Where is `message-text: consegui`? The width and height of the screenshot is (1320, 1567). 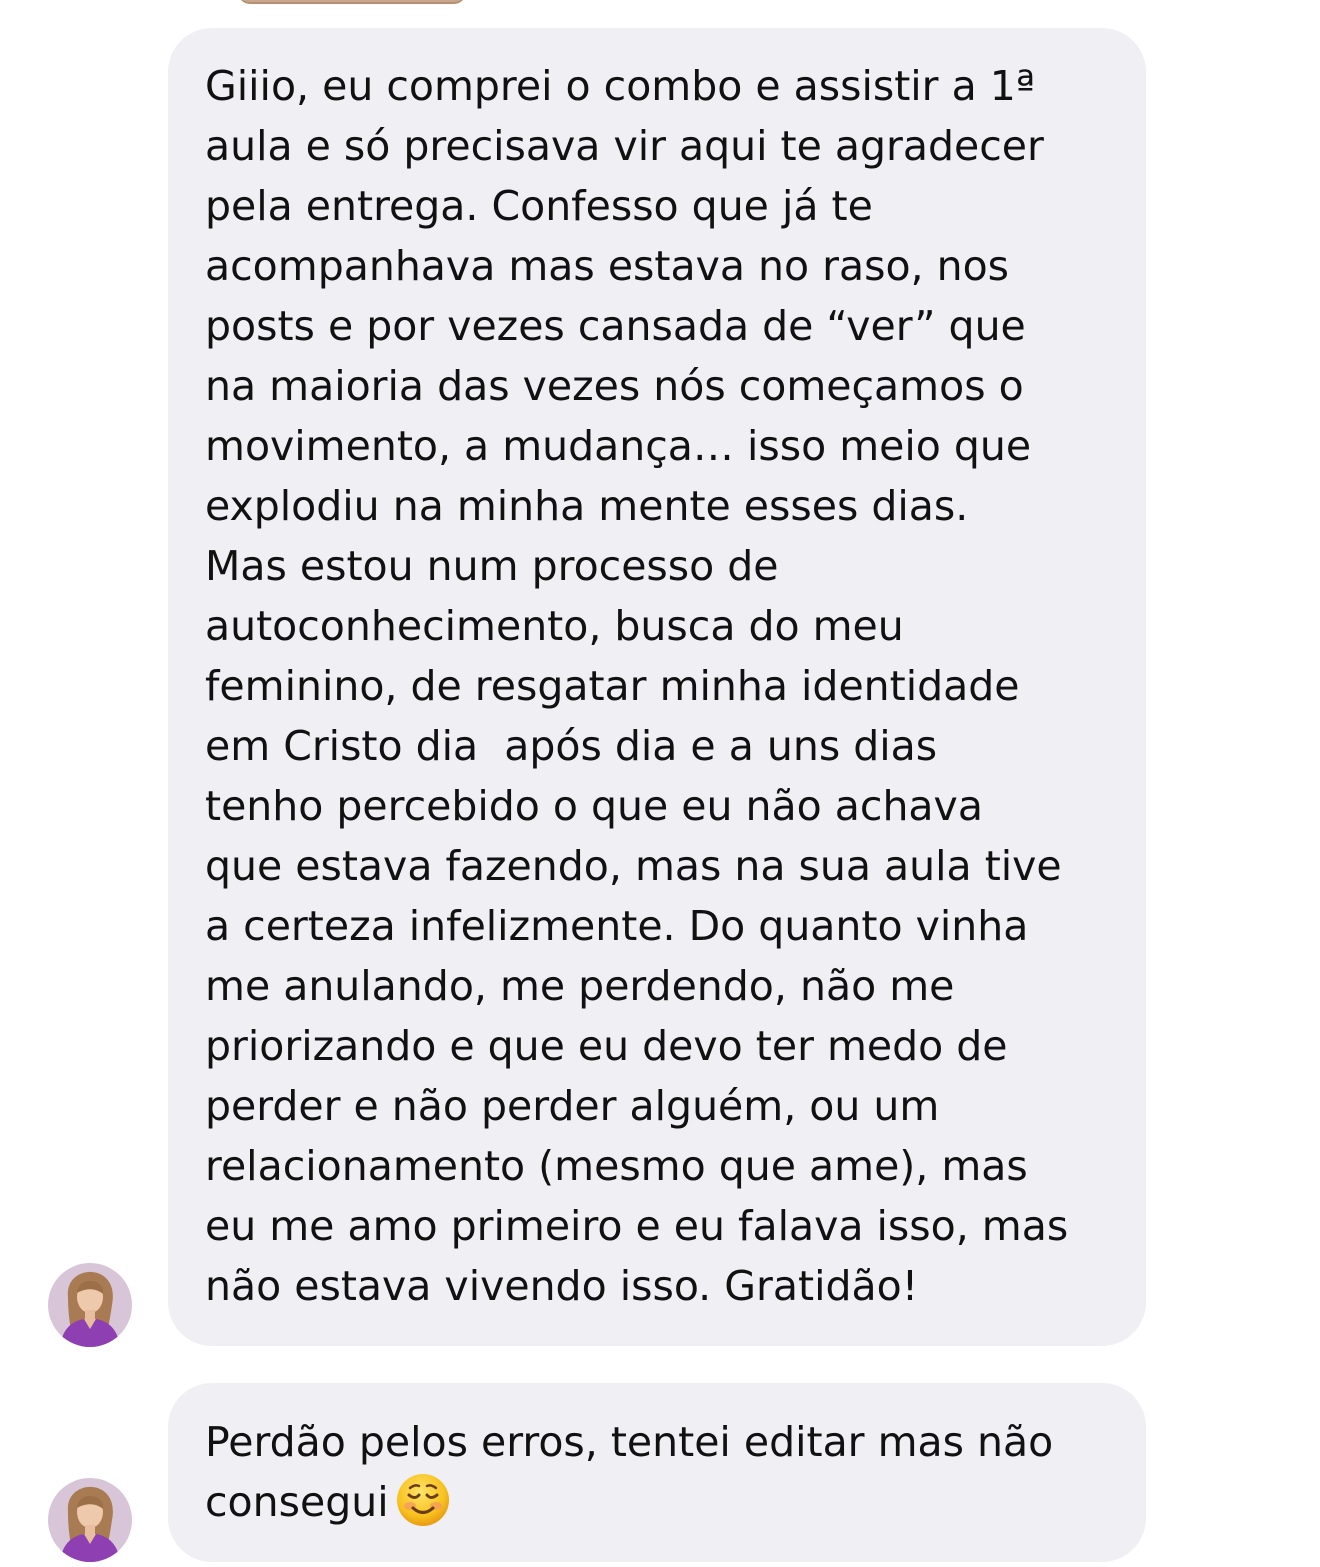 message-text: consegui is located at coordinates (297, 1502).